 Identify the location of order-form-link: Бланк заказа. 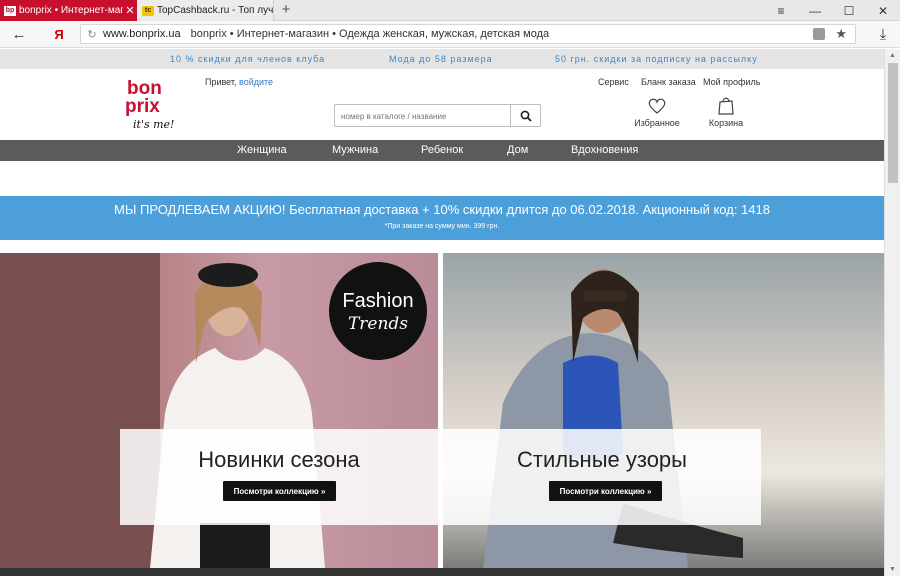
(668, 82).